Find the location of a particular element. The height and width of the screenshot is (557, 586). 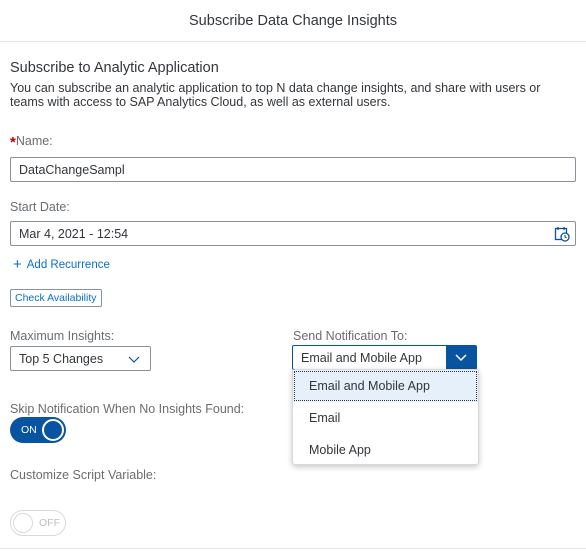

customize-script-toggle: OFF is located at coordinates (38, 523).